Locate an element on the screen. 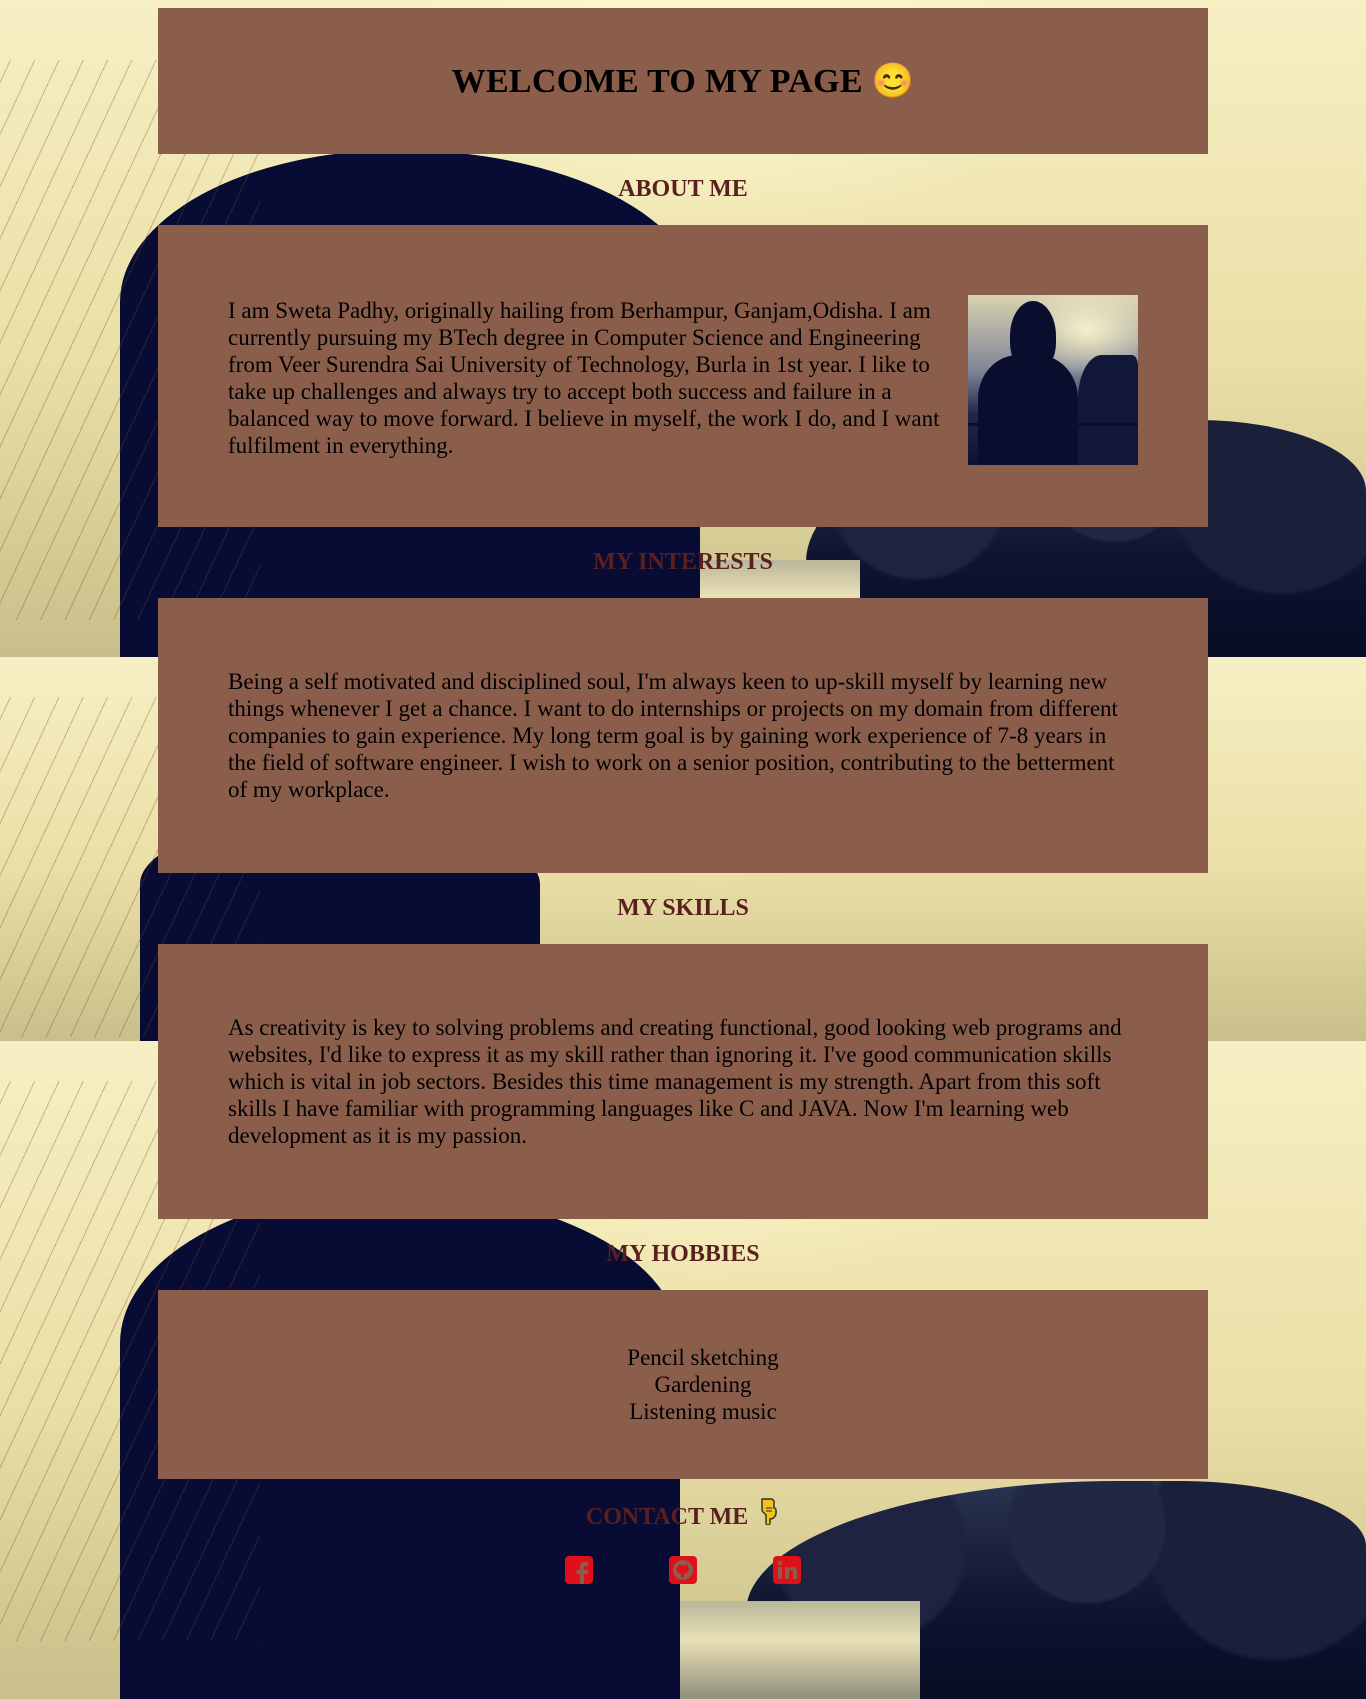 The width and height of the screenshot is (1366, 1699). smile-emoji-icon: 😊 is located at coordinates (893, 81).